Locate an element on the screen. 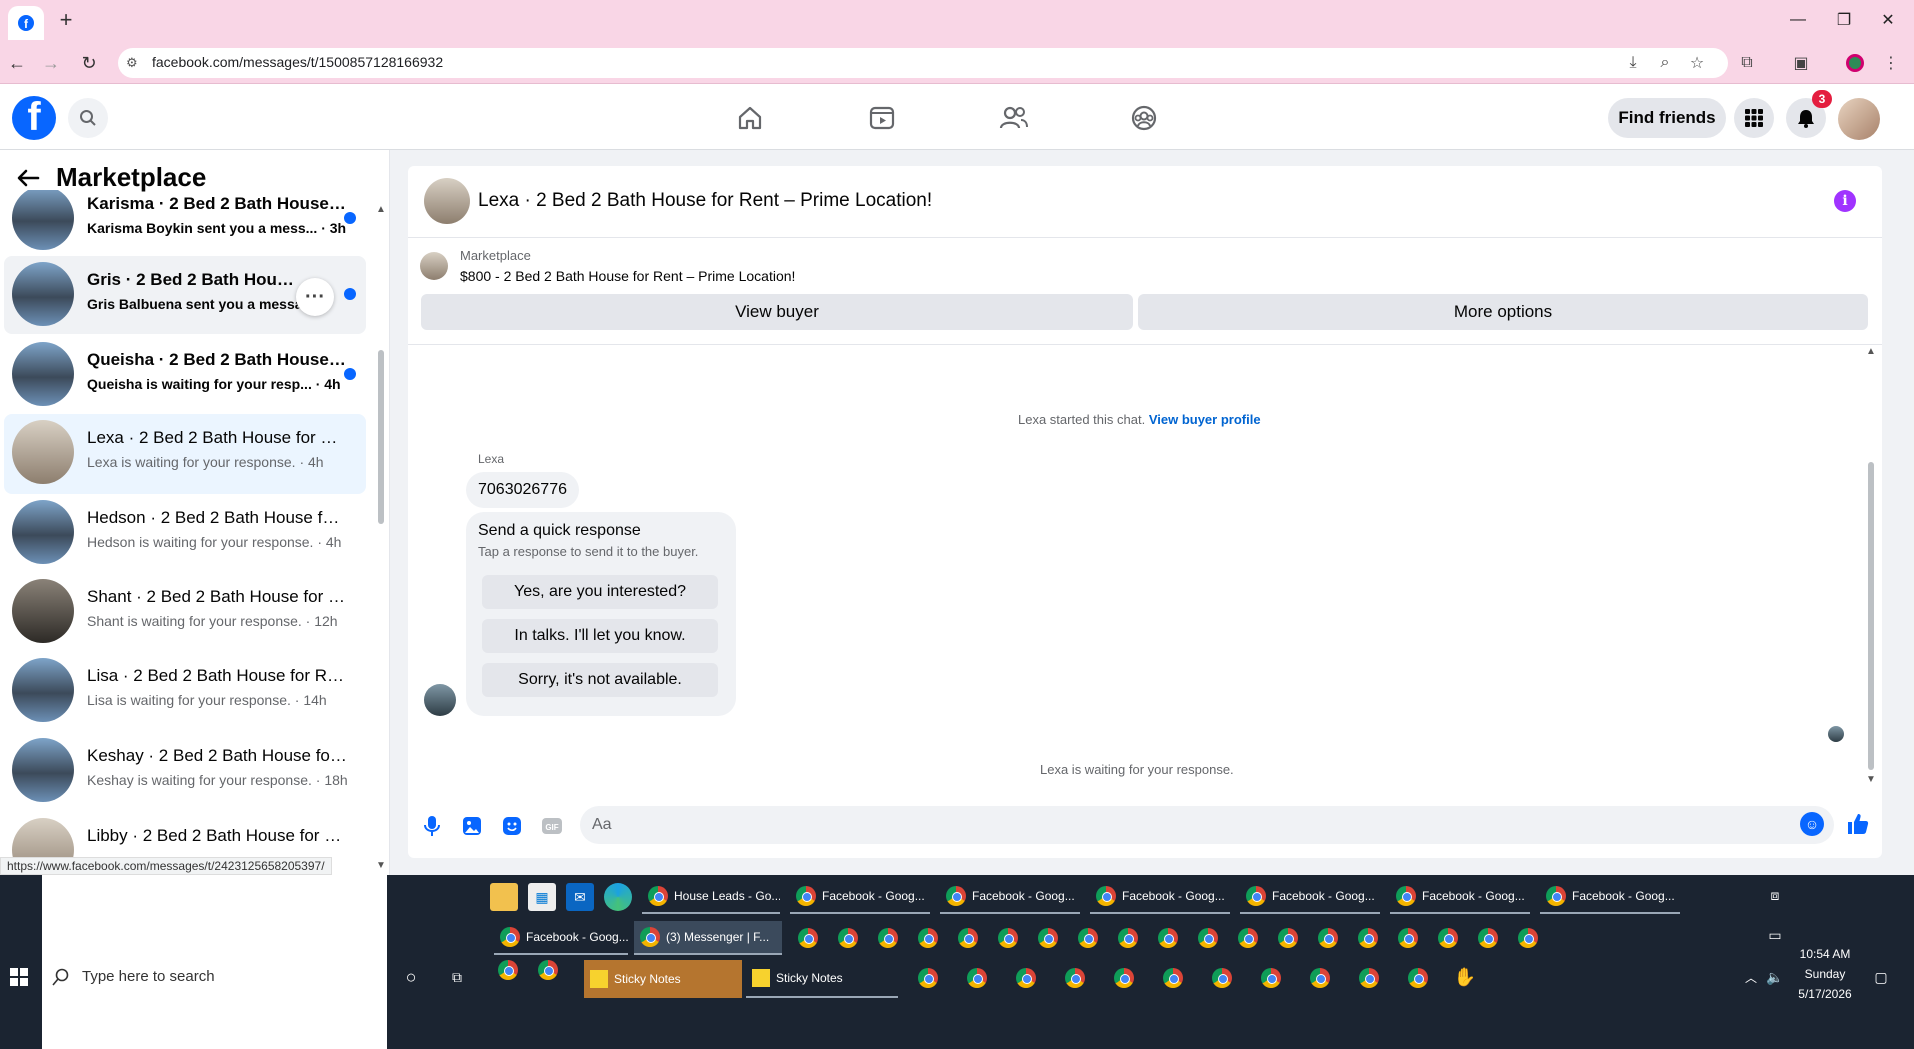 The image size is (1914, 1049). video-icon is located at coordinates (882, 118).